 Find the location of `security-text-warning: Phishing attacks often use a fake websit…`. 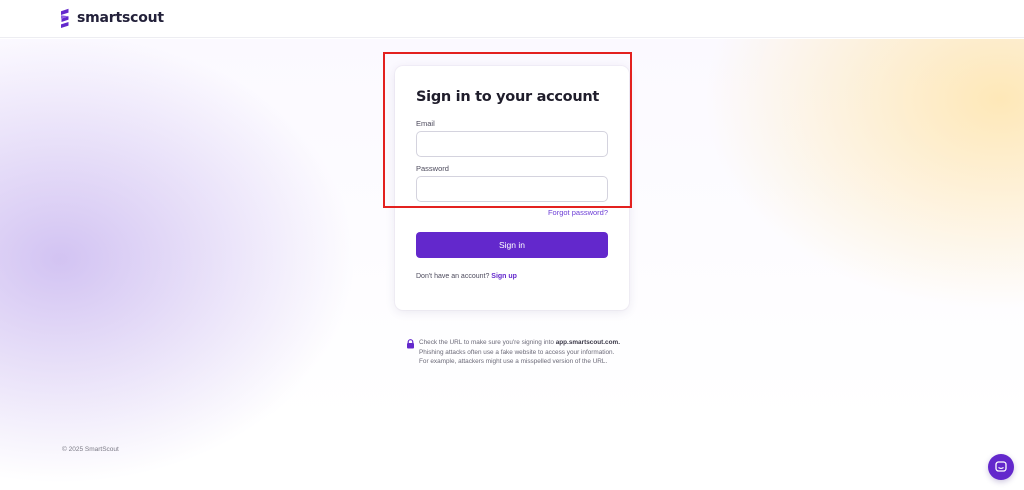

security-text-warning: Phishing attacks often use a fake websit… is located at coordinates (517, 357).